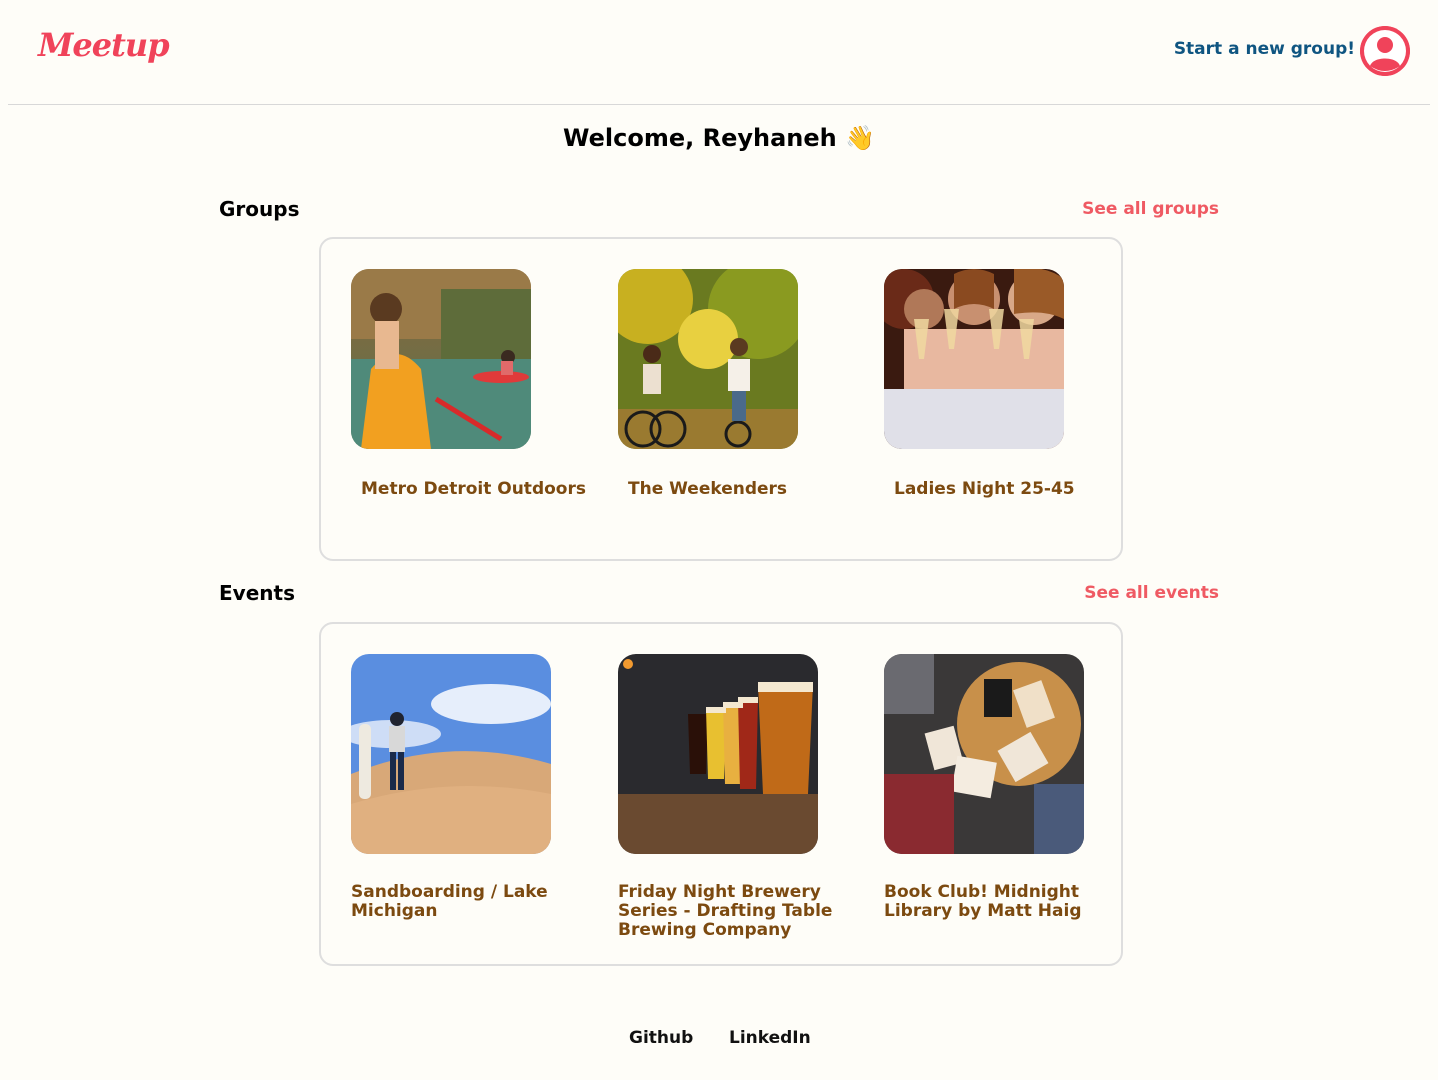 The image size is (1438, 1080). Describe the element at coordinates (974, 359) in the screenshot. I see `group-image-toast` at that location.